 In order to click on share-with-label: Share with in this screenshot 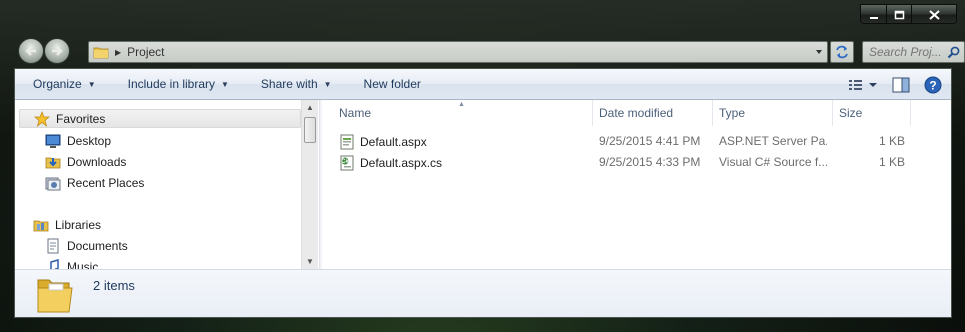, I will do `click(289, 84)`.